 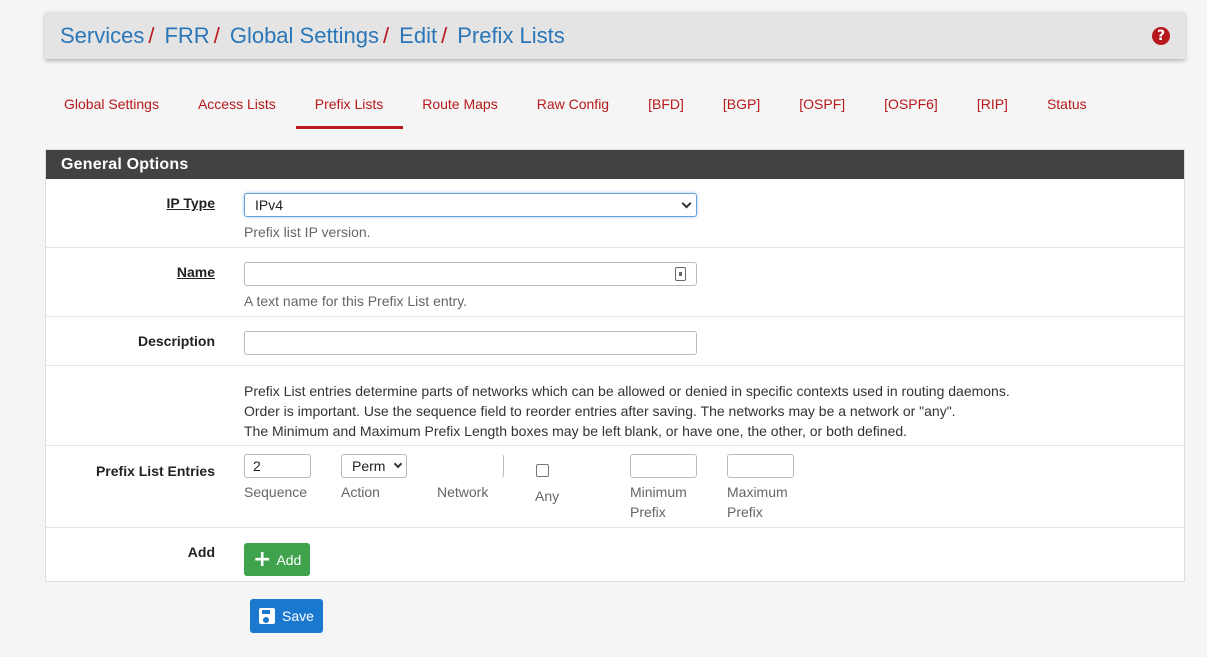 What do you see at coordinates (289, 559) in the screenshot?
I see `add-button-label: Add` at bounding box center [289, 559].